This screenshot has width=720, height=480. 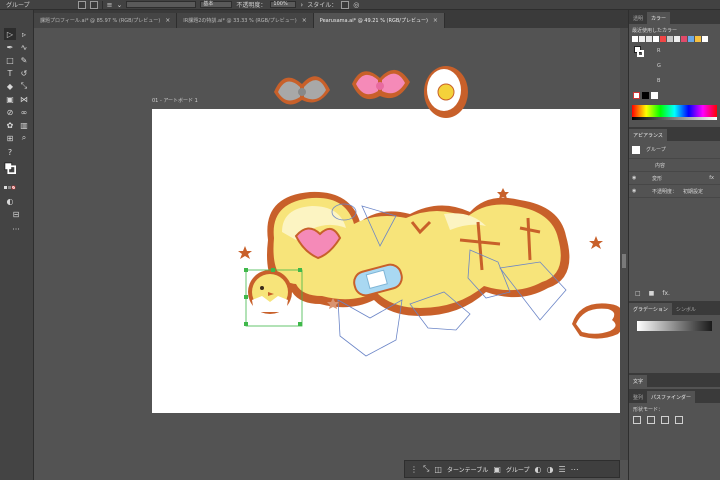 I want to click on curvature-tool-icon: ∿, so click(x=24, y=47).